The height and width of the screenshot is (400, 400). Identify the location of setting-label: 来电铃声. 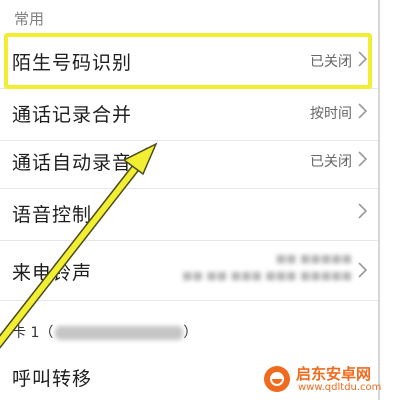
(52, 273).